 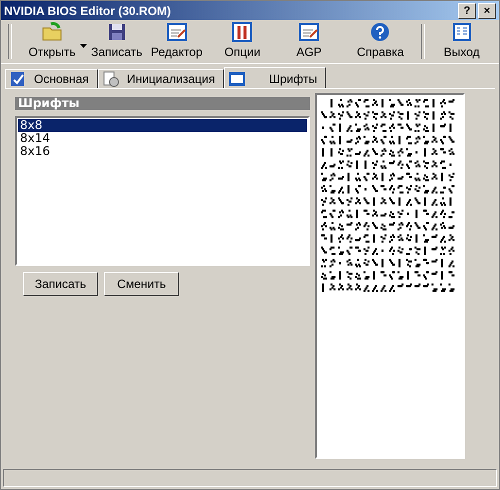 I want to click on toolbar-button: Выход, so click(x=461, y=42).